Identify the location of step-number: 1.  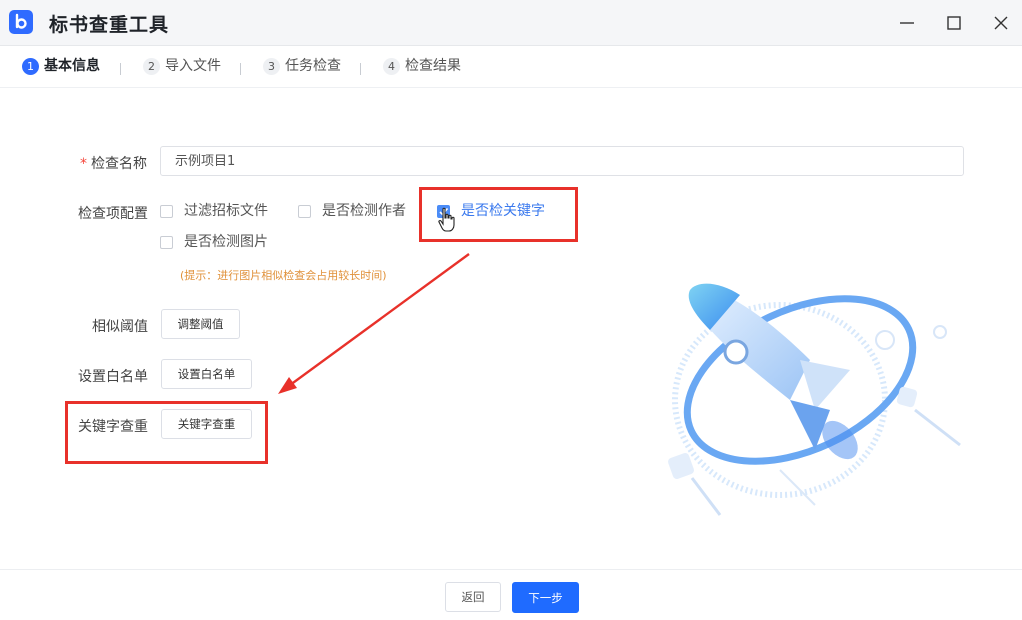
(30, 66).